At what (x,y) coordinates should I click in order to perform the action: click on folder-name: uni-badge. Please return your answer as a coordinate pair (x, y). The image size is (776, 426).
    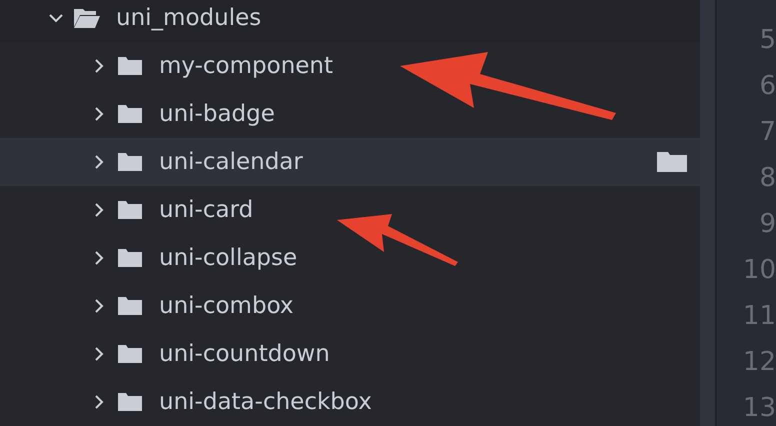
    Looking at the image, I should click on (217, 114).